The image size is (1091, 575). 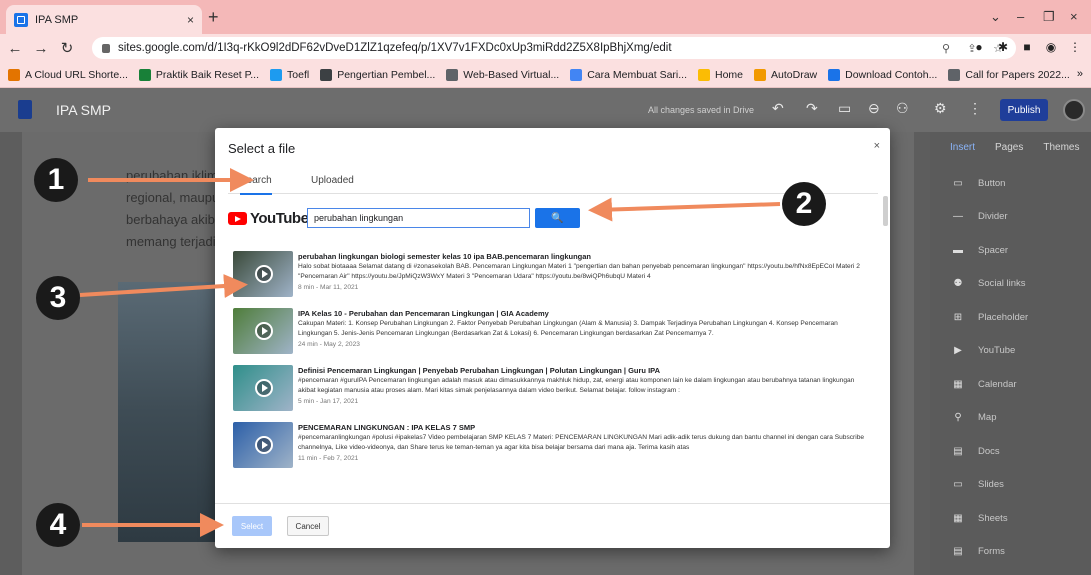 I want to click on site-name: IPA SMP, so click(x=83, y=110).